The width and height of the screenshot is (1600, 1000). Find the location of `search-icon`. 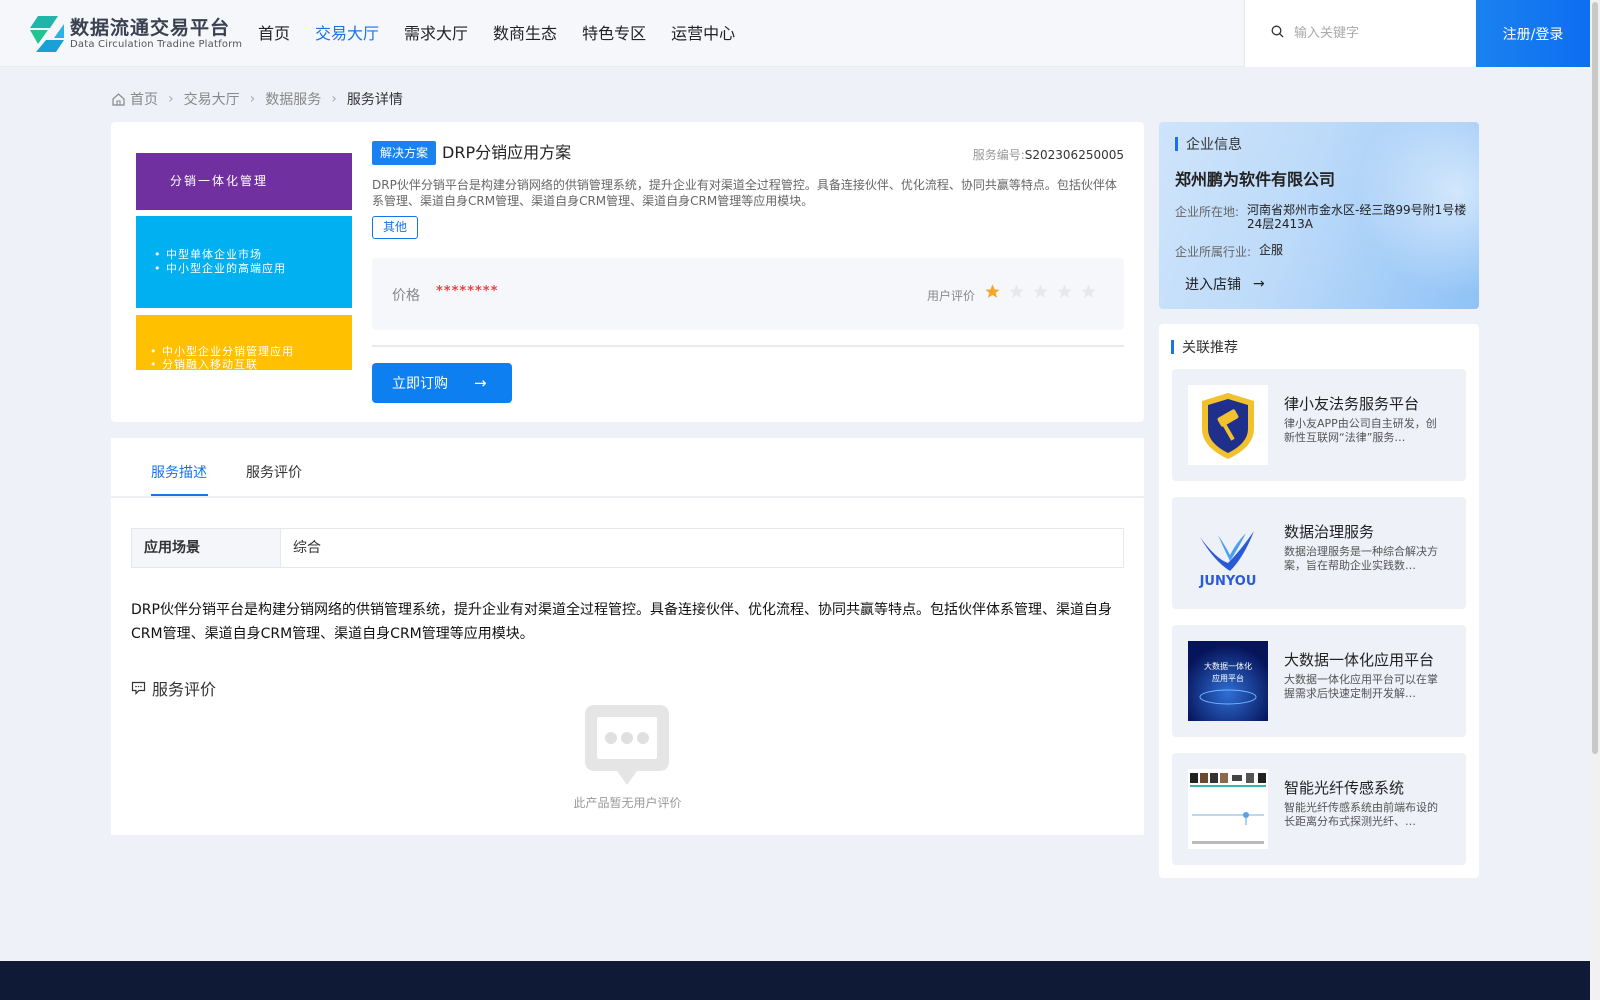

search-icon is located at coordinates (1277, 33).